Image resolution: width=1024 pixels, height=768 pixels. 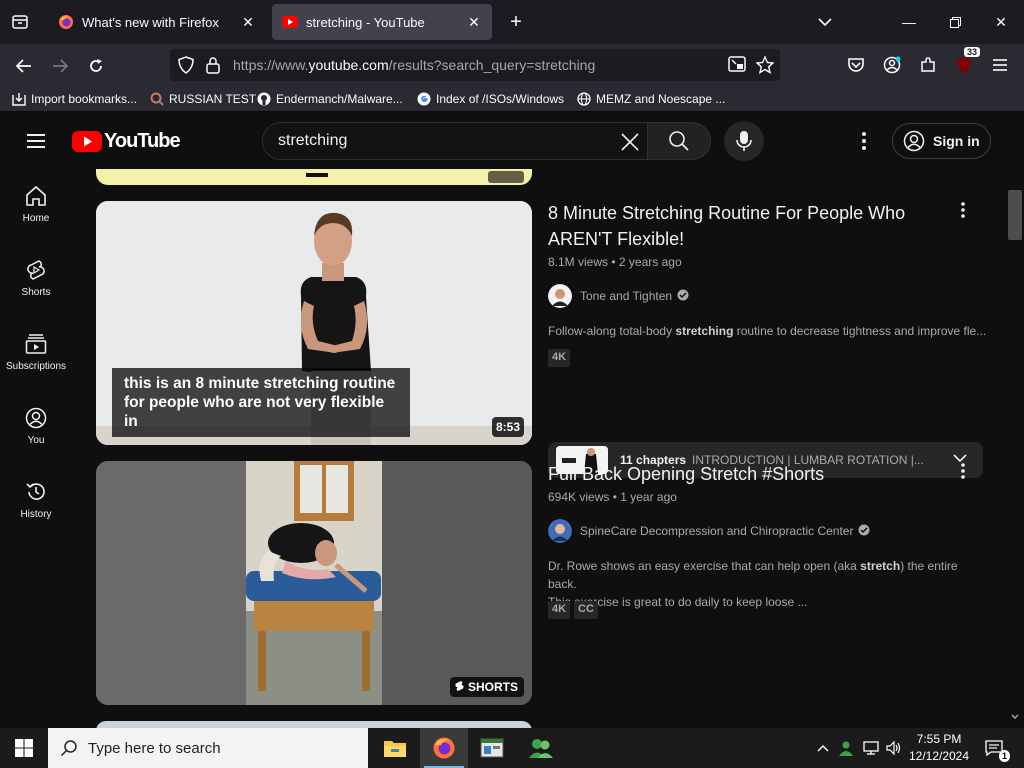 I want to click on bookmark-star-icon, so click(x=765, y=67).